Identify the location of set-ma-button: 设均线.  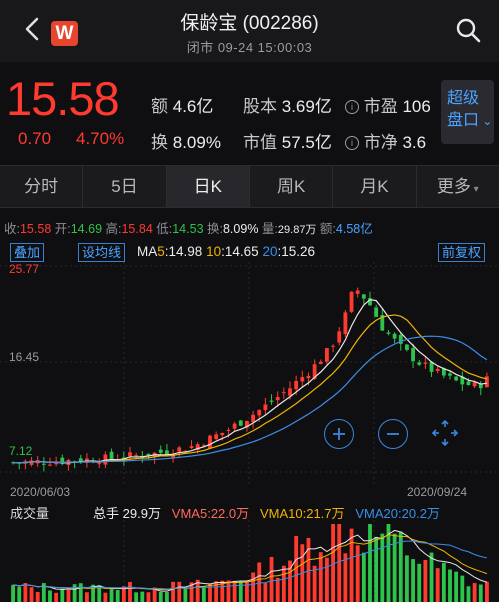
(102, 252).